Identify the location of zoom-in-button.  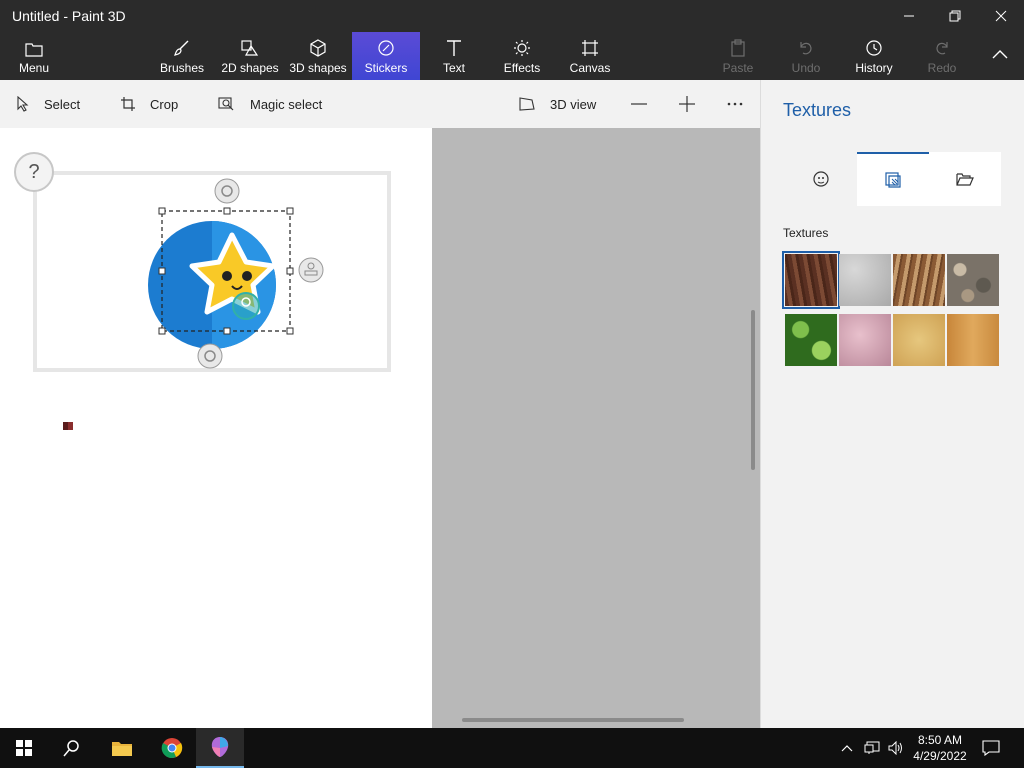
(694, 104).